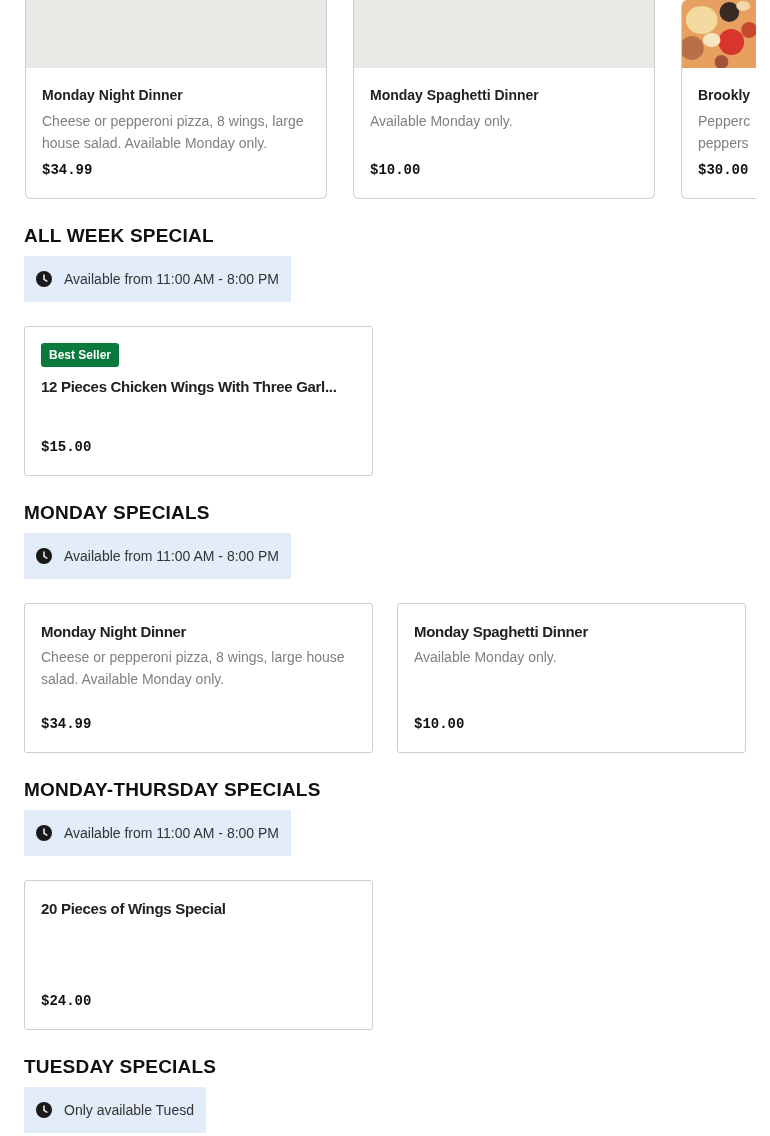  I want to click on item-price: $24.00, so click(67, 1001).